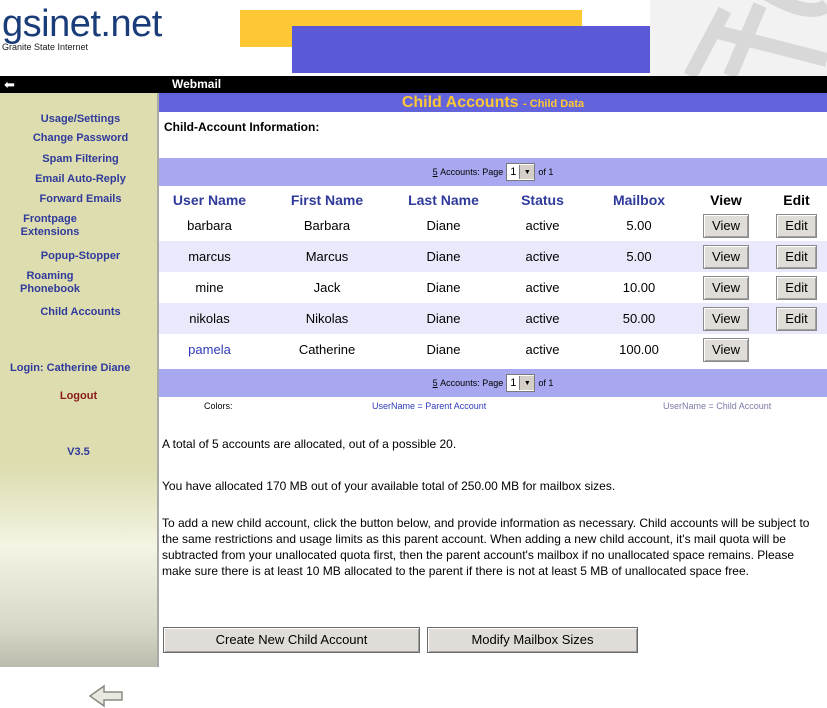 The height and width of the screenshot is (708, 827). I want to click on column-header-firstname: First Name, so click(327, 200).